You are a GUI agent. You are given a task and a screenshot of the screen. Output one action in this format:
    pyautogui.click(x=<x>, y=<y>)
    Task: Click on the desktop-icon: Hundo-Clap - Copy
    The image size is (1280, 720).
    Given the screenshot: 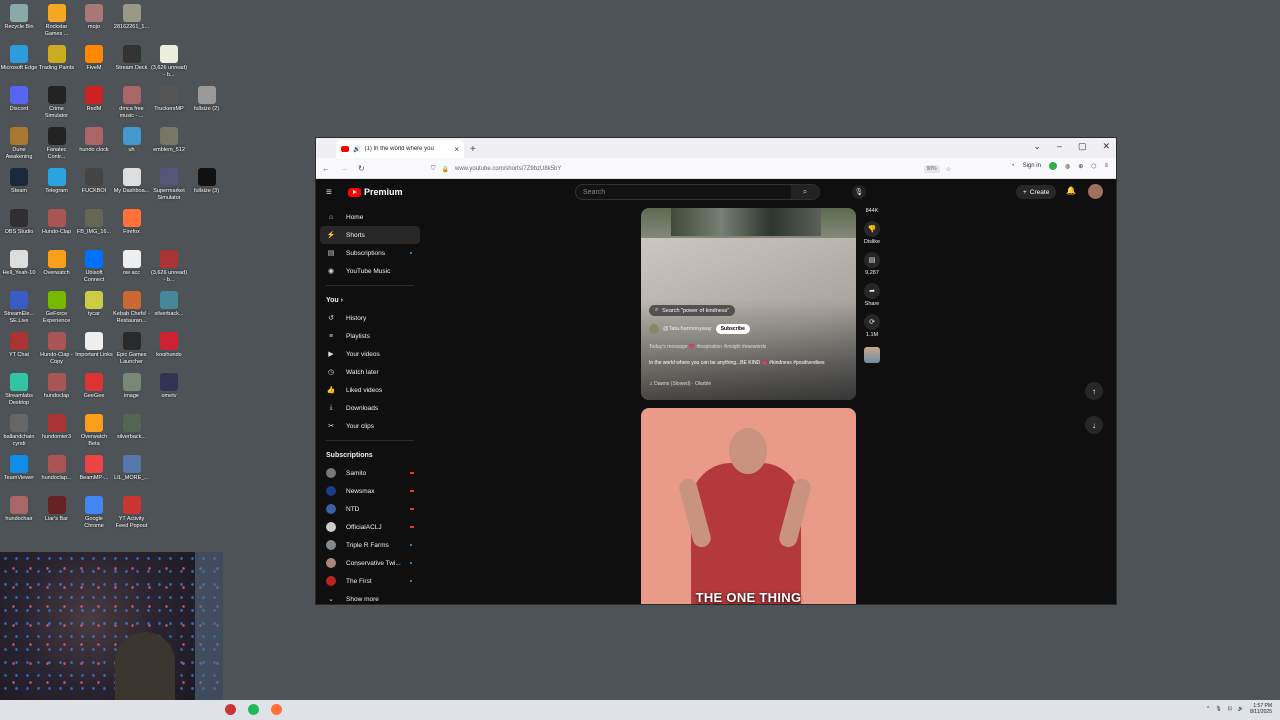 What is the action you would take?
    pyautogui.click(x=57, y=348)
    